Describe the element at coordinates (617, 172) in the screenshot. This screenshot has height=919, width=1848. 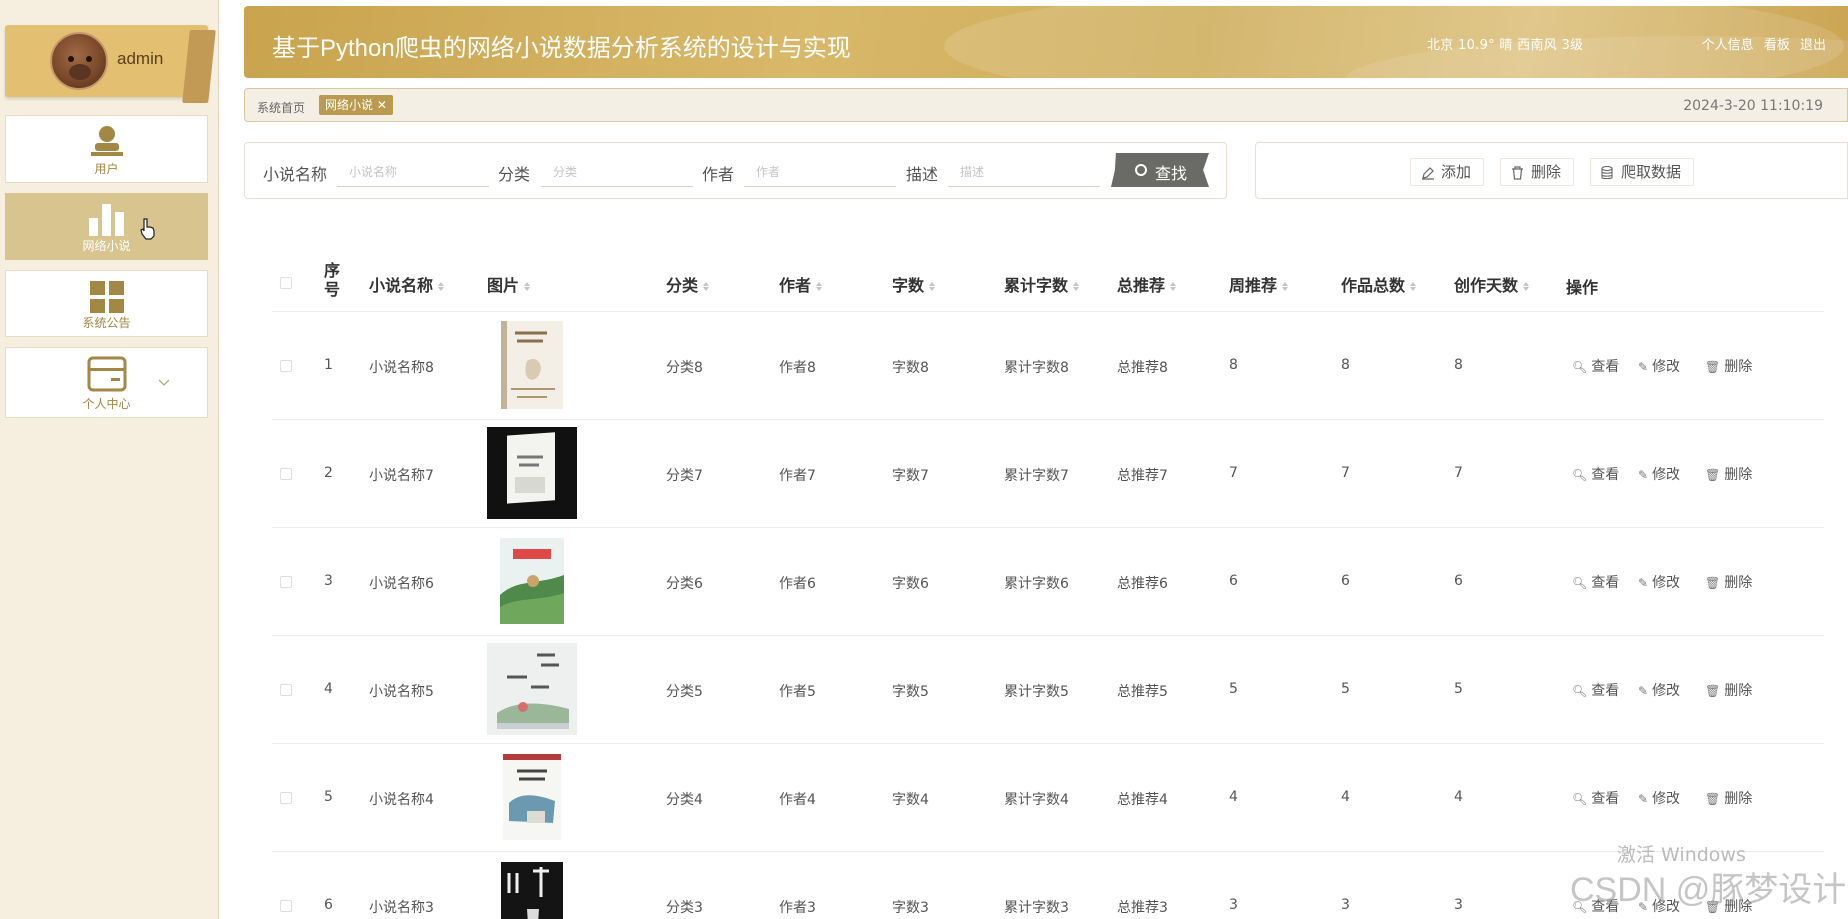
I see `search-category-input` at that location.